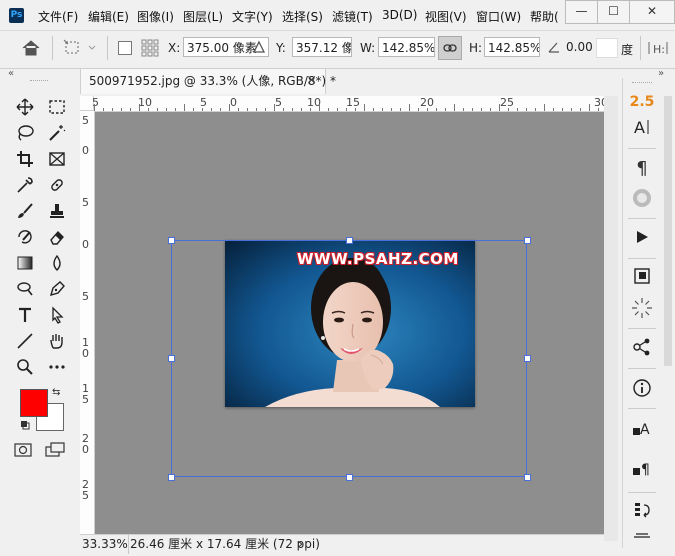  Describe the element at coordinates (611, 318) in the screenshot. I see `vertical-scrollbar` at that location.